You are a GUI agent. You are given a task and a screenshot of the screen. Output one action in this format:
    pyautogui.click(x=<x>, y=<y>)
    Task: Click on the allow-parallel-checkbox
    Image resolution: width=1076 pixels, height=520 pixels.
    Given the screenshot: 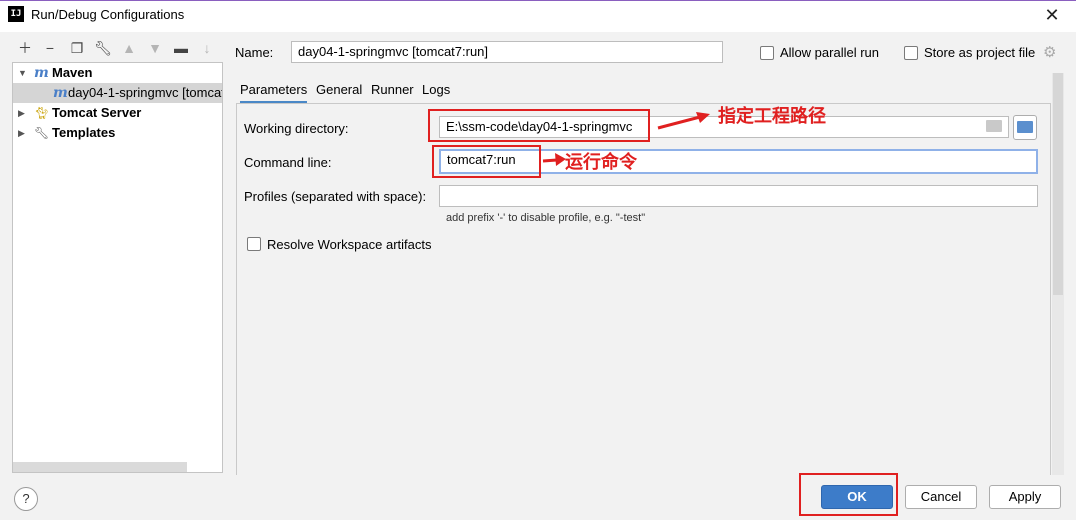 What is the action you would take?
    pyautogui.click(x=767, y=53)
    